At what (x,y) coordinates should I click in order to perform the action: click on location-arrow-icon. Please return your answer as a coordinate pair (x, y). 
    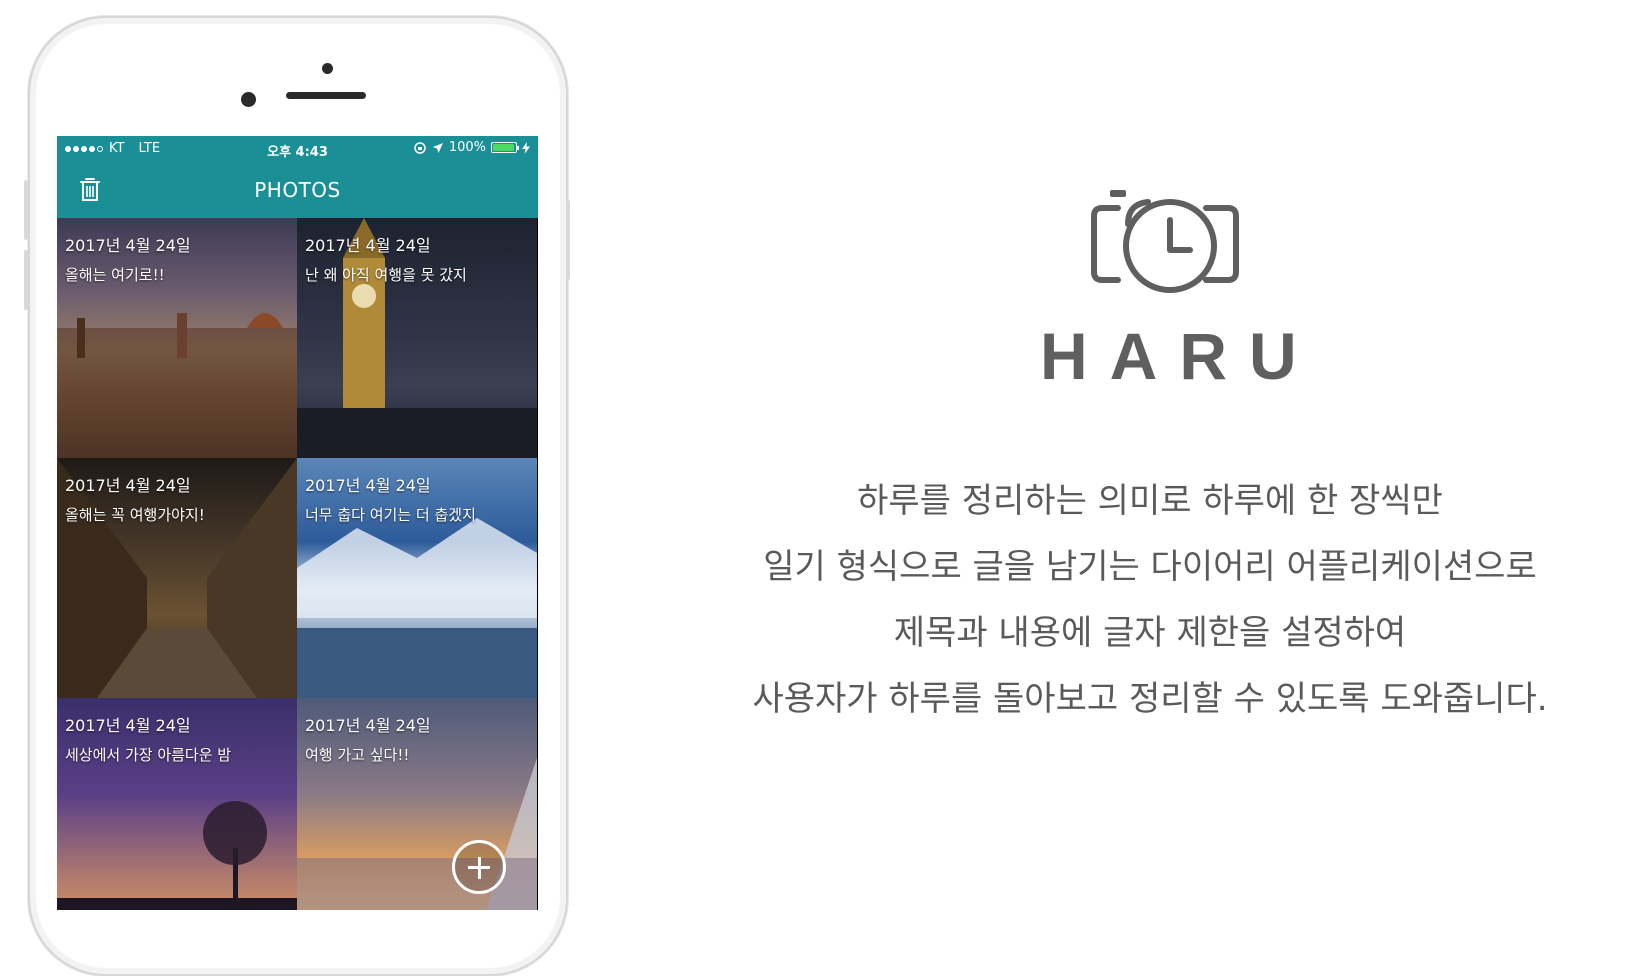
    Looking at the image, I should click on (437, 147).